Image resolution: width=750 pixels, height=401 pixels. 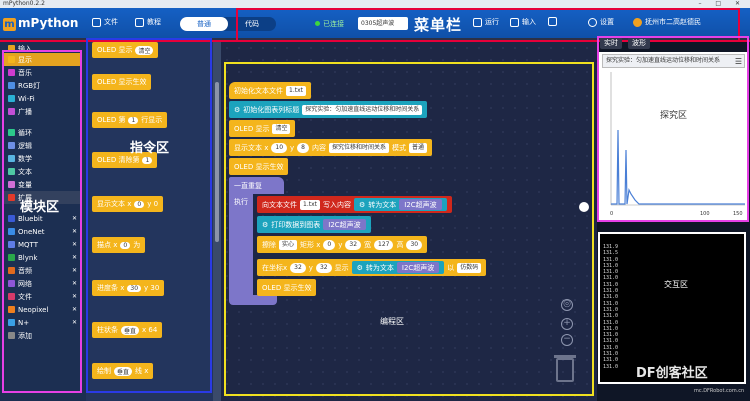 What do you see at coordinates (139, 22) in the screenshot?
I see `book-icon` at bounding box center [139, 22].